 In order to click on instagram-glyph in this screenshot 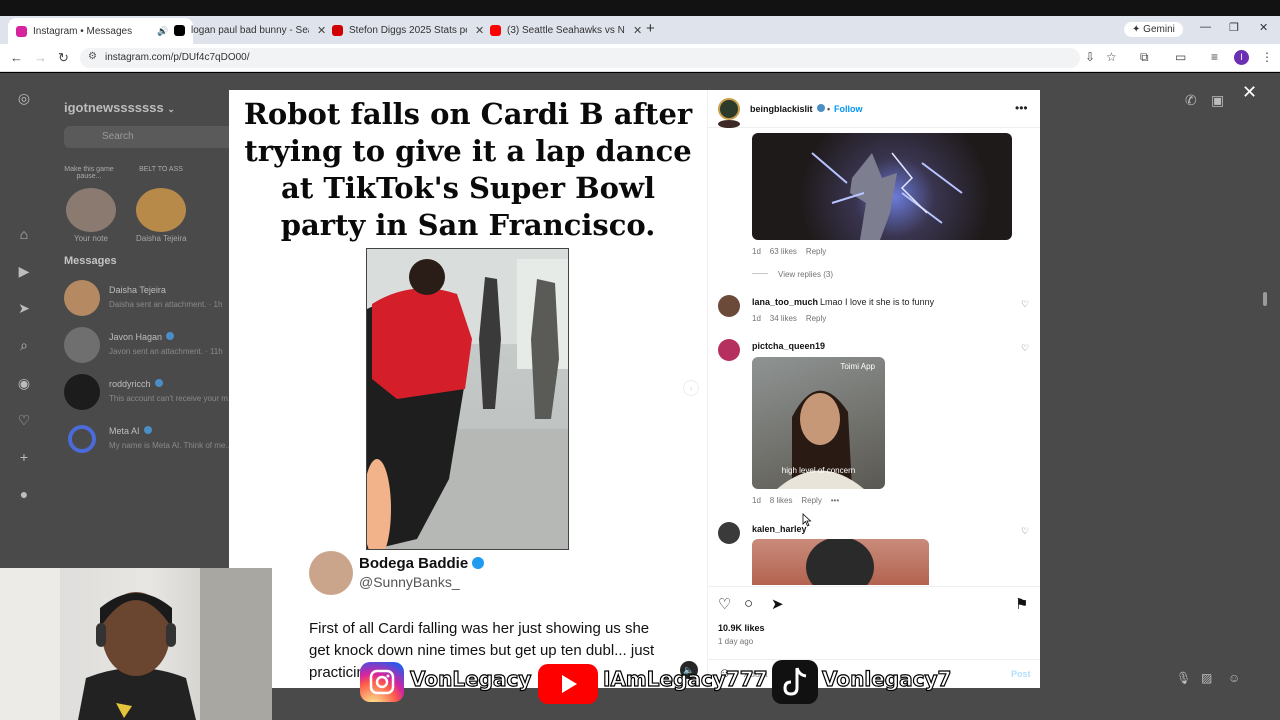, I will do `click(382, 682)`.